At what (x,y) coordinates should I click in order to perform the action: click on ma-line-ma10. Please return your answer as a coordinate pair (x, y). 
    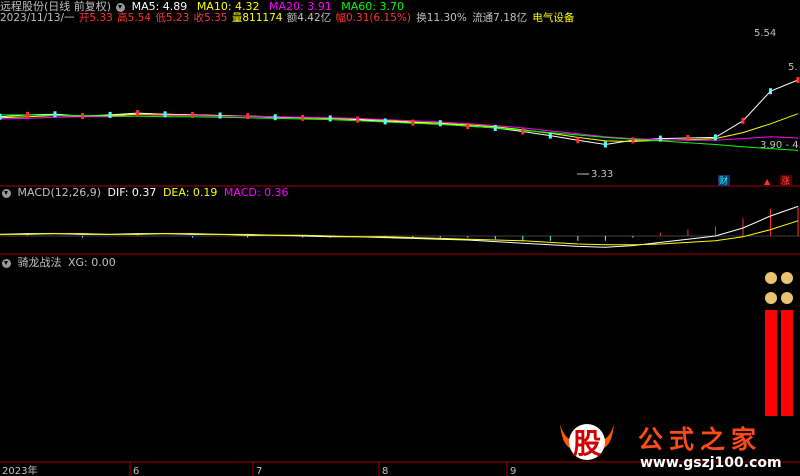
    Looking at the image, I should click on (399, 128).